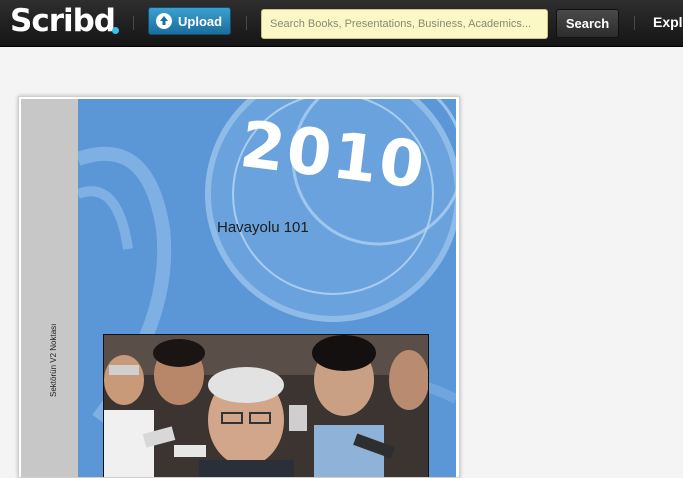  Describe the element at coordinates (587, 23) in the screenshot. I see `search-button: Search` at that location.